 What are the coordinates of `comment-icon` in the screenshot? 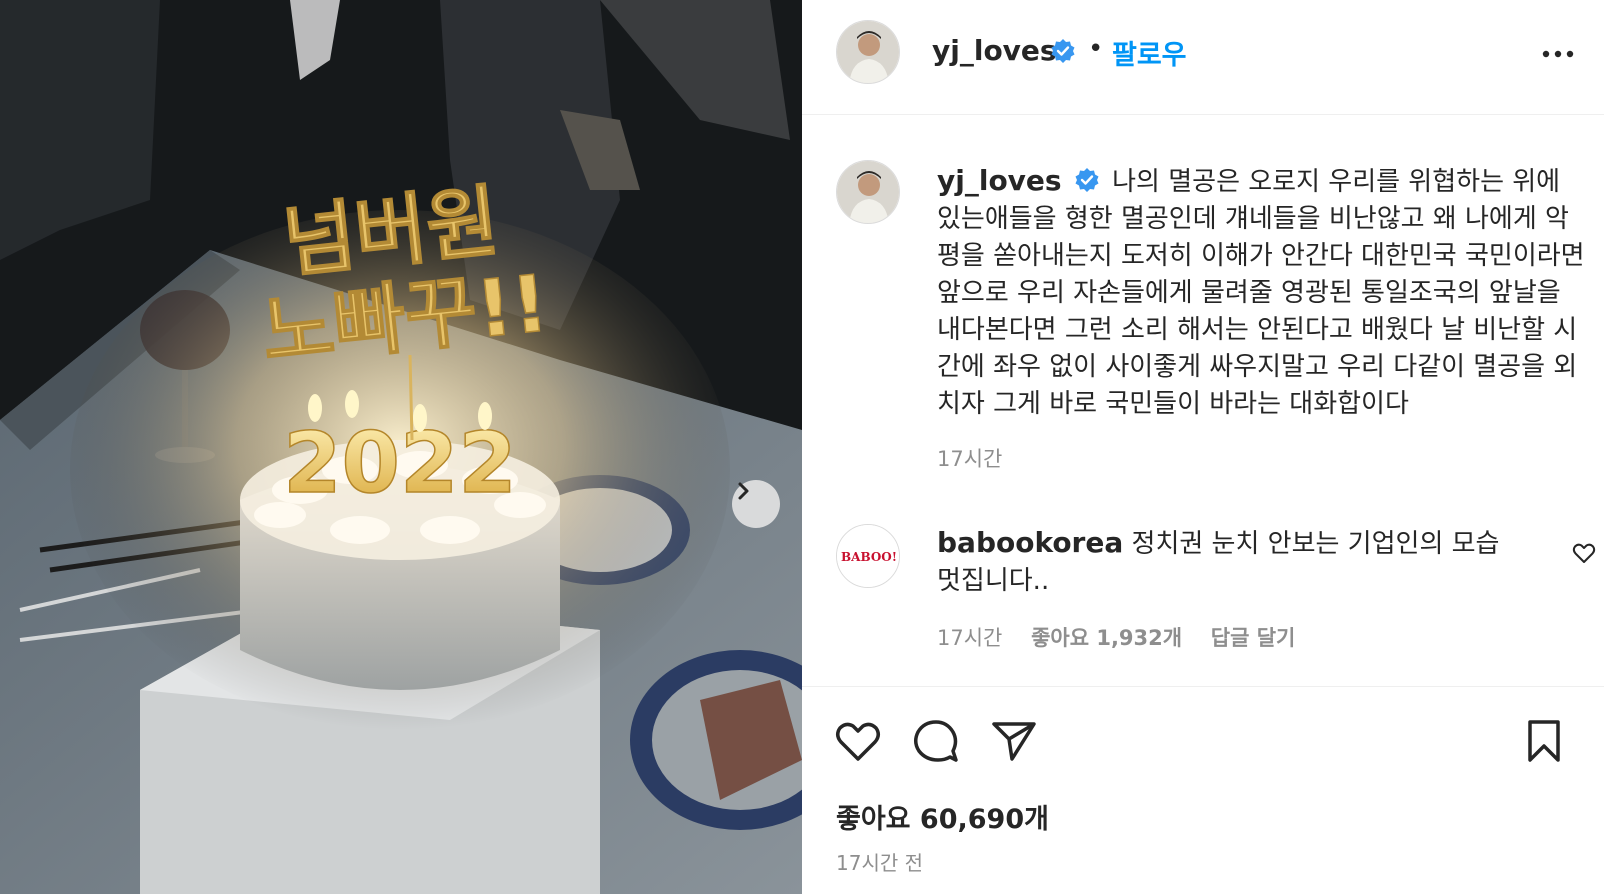 It's located at (936, 741).